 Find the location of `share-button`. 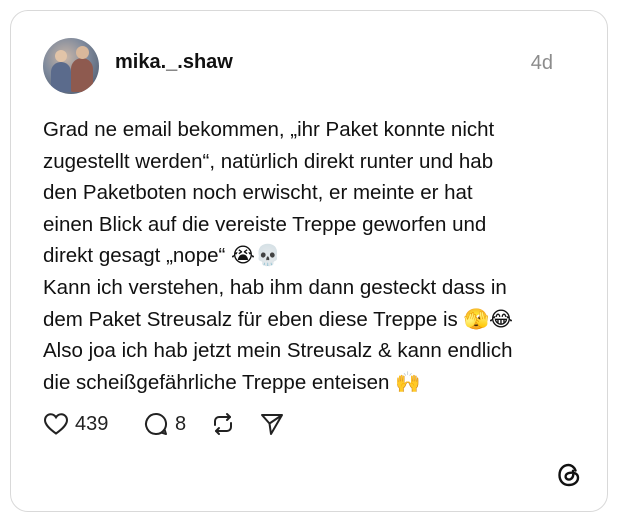

share-button is located at coordinates (272, 424).